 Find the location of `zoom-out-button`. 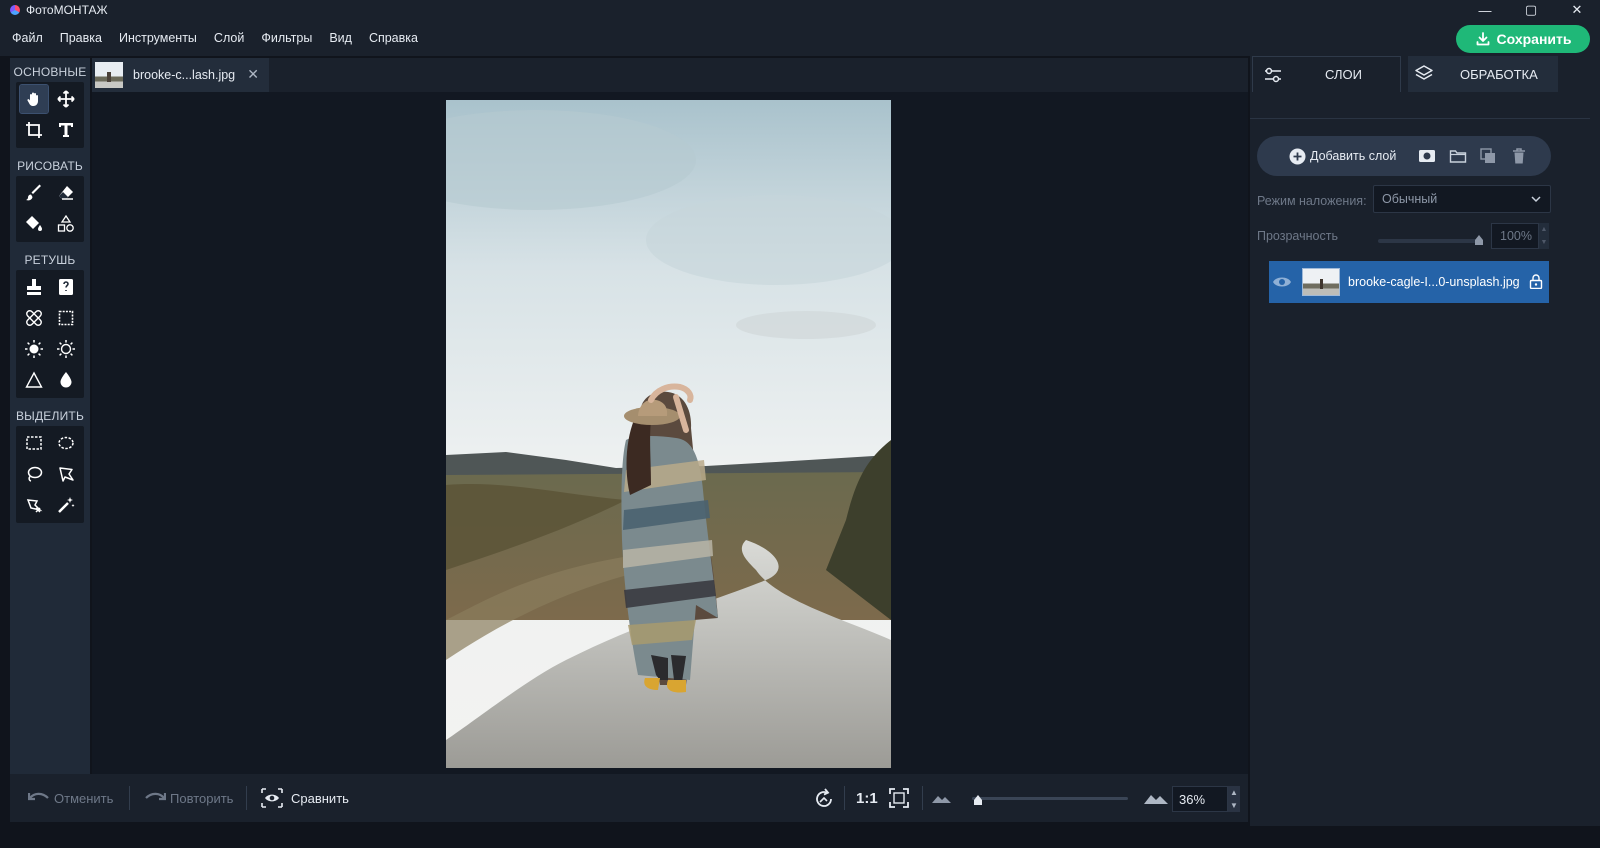

zoom-out-button is located at coordinates (942, 798).